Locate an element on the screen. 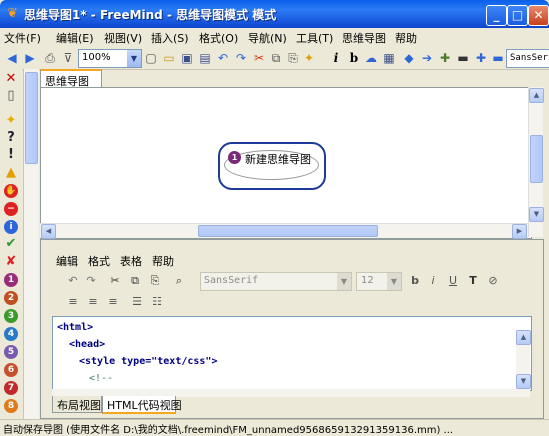 The width and height of the screenshot is (549, 436). editor-size-select: 12 ▼ is located at coordinates (379, 281).